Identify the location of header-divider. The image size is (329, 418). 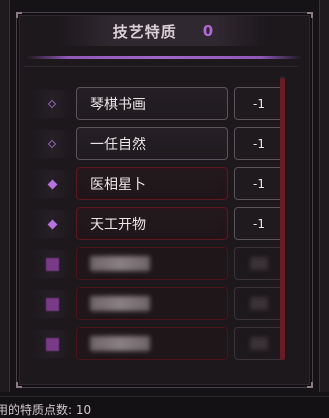
(164, 57).